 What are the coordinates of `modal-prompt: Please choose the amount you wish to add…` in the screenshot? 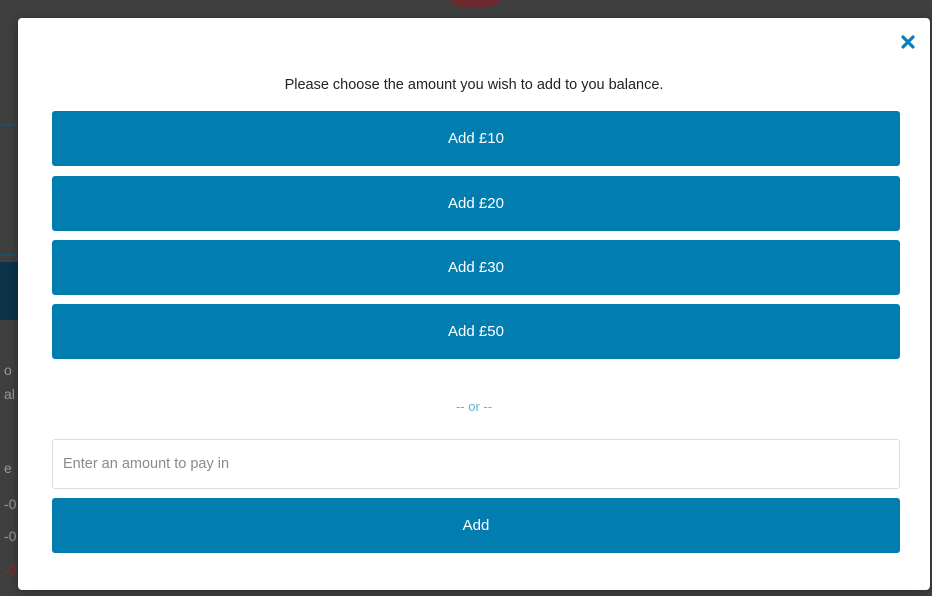 It's located at (474, 85).